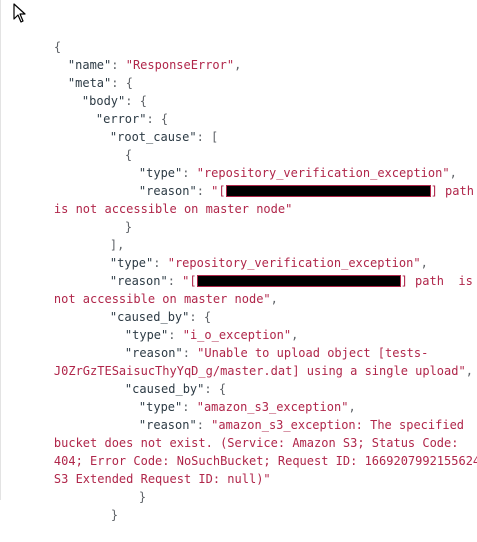 This screenshot has height=542, width=477. What do you see at coordinates (211, 335) in the screenshot?
I see `code-line-caused-type: "type": "i_o_exception",` at bounding box center [211, 335].